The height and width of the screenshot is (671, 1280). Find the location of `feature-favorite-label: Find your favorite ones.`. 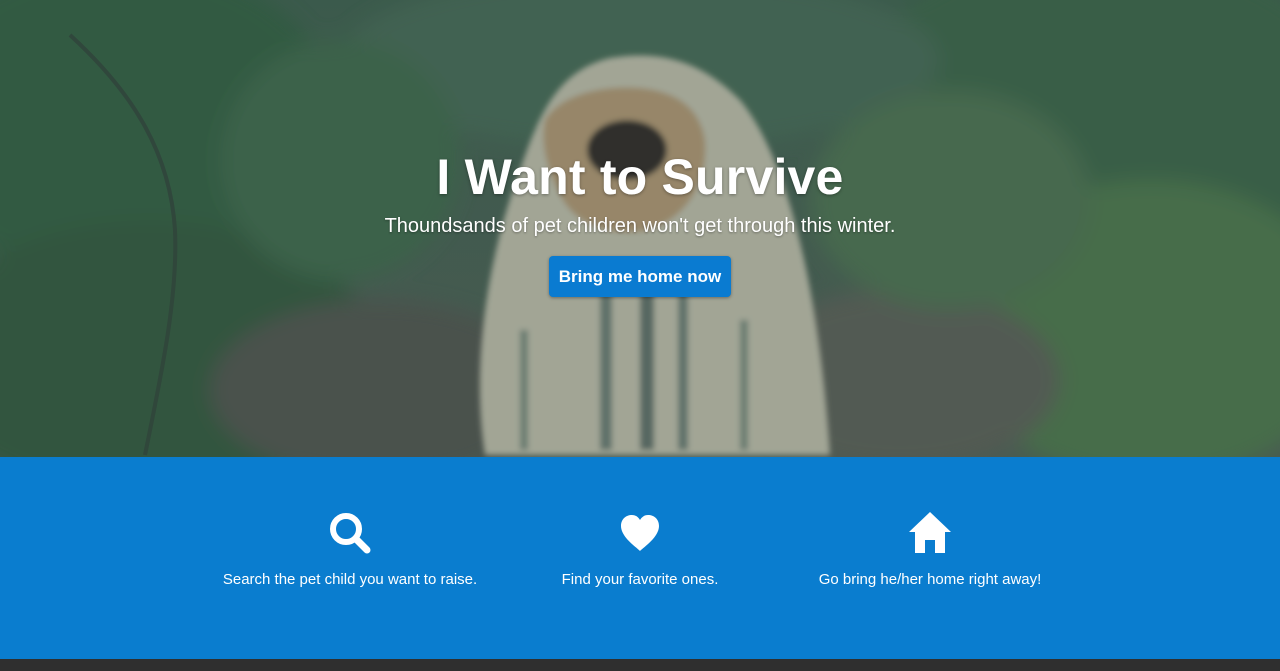

feature-favorite-label: Find your favorite ones. is located at coordinates (640, 579).